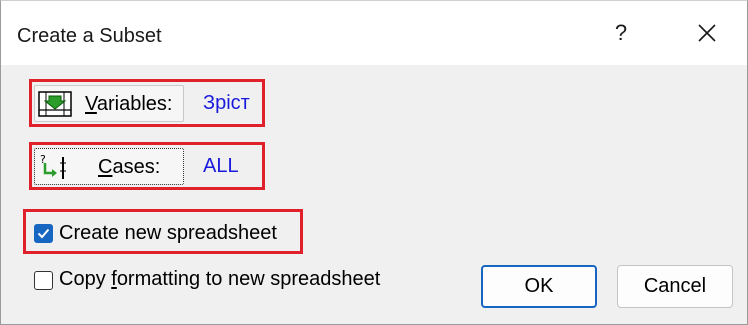 This screenshot has width=748, height=325. I want to click on checkmark-icon, so click(43, 233).